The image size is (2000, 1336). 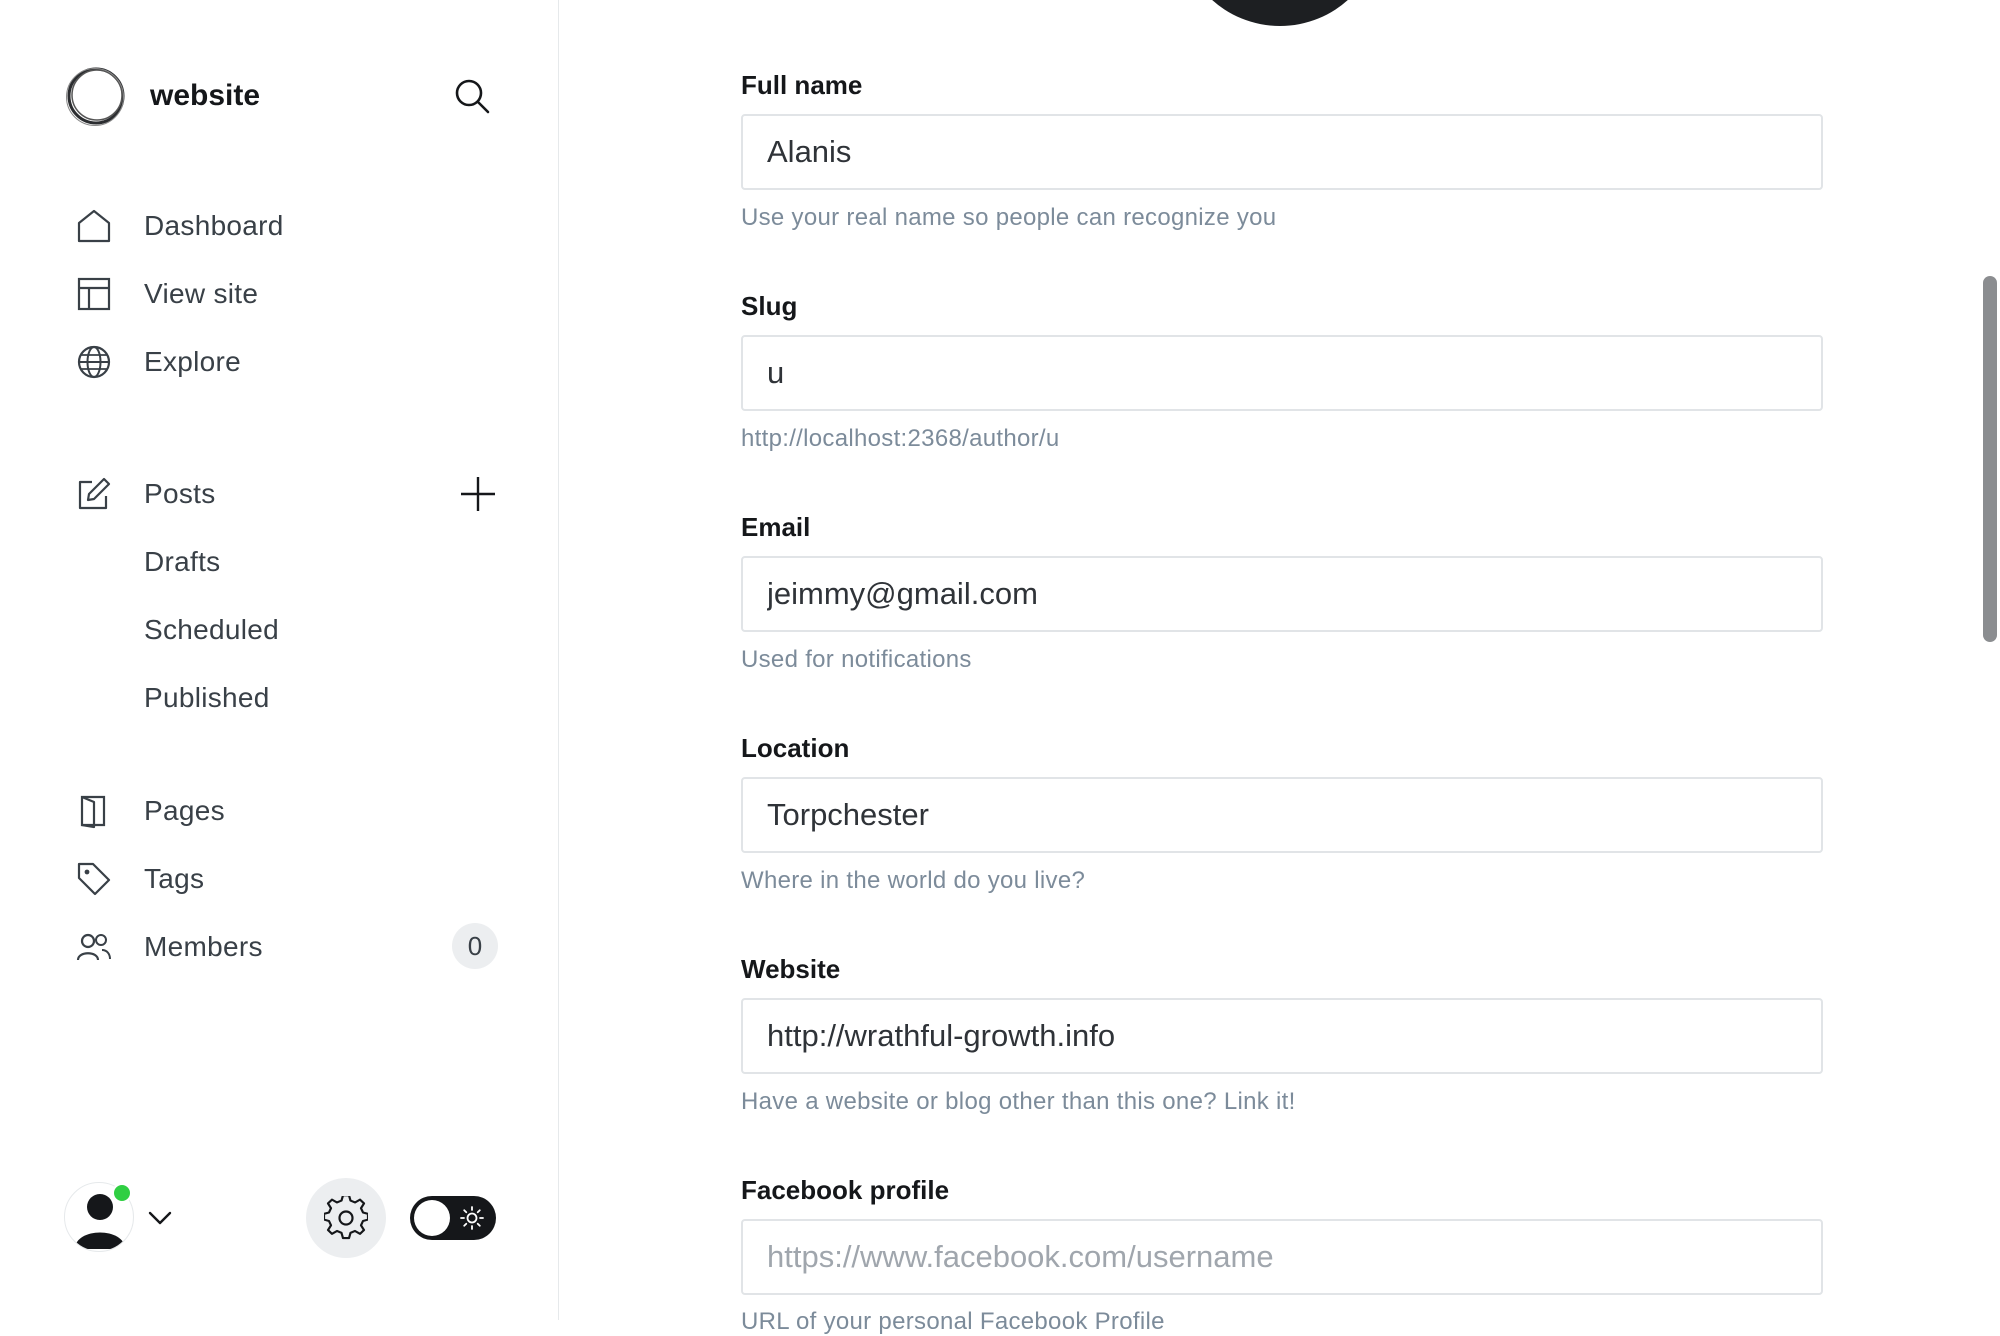 What do you see at coordinates (289, 226) in the screenshot?
I see `nav-dashboard: Dashboard` at bounding box center [289, 226].